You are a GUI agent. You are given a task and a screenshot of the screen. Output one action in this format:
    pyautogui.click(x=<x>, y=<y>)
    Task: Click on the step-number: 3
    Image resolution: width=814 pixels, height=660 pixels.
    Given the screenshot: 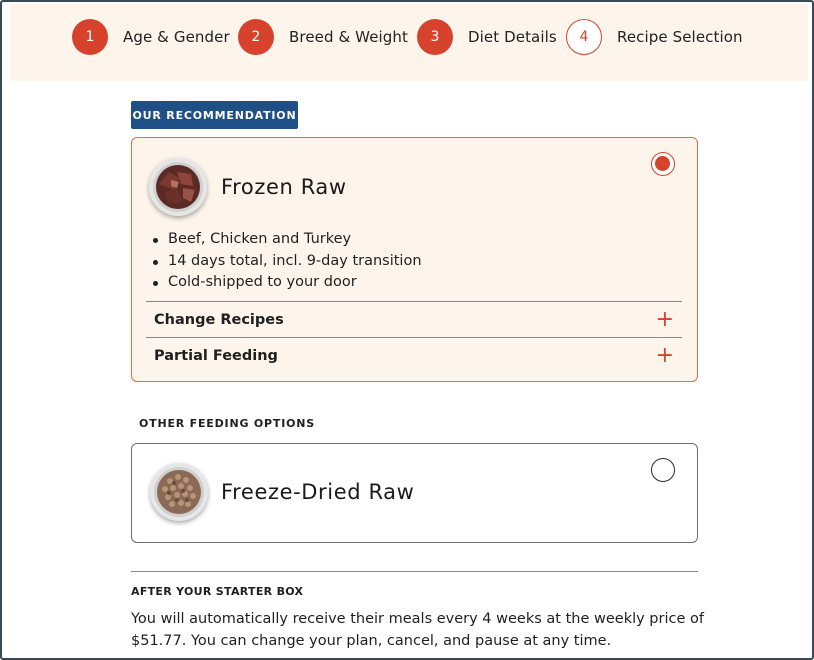 What is the action you would take?
    pyautogui.click(x=435, y=37)
    